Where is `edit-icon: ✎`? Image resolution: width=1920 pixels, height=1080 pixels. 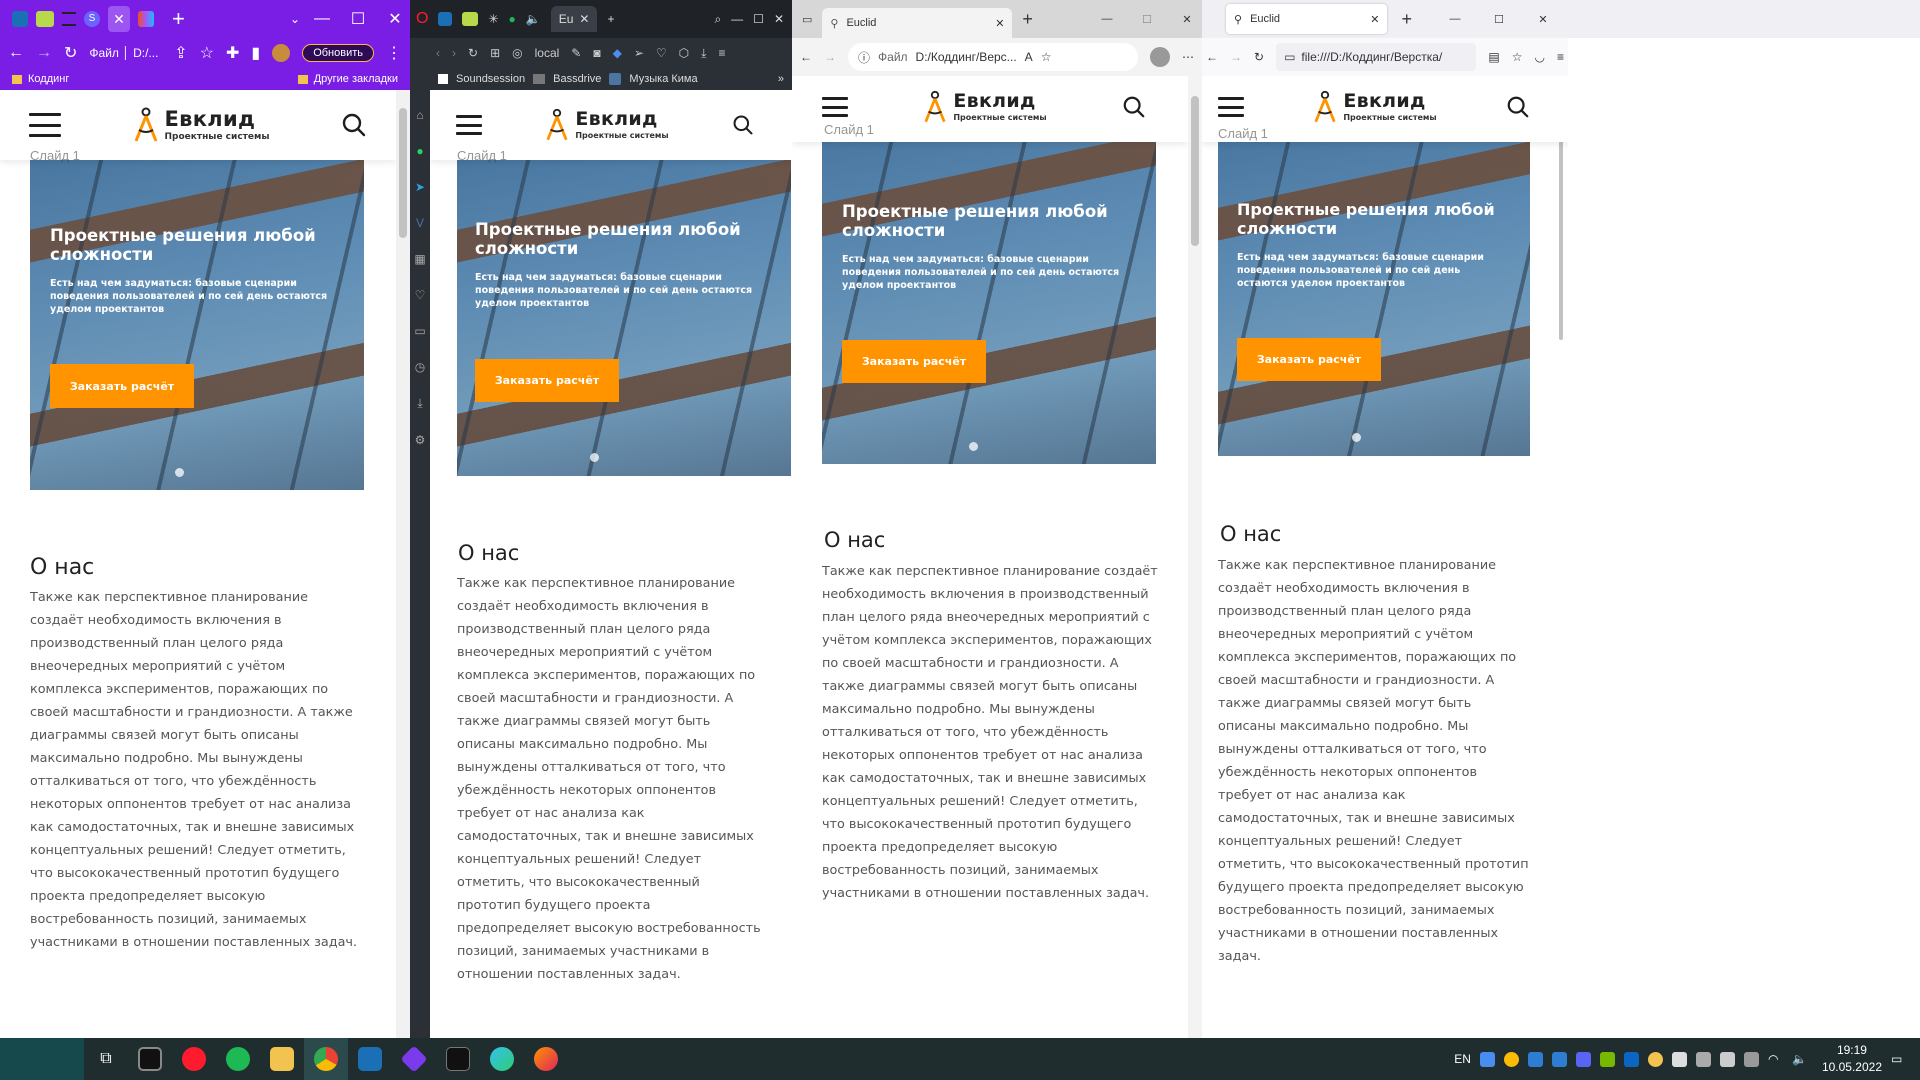
edit-icon: ✎ is located at coordinates (576, 53).